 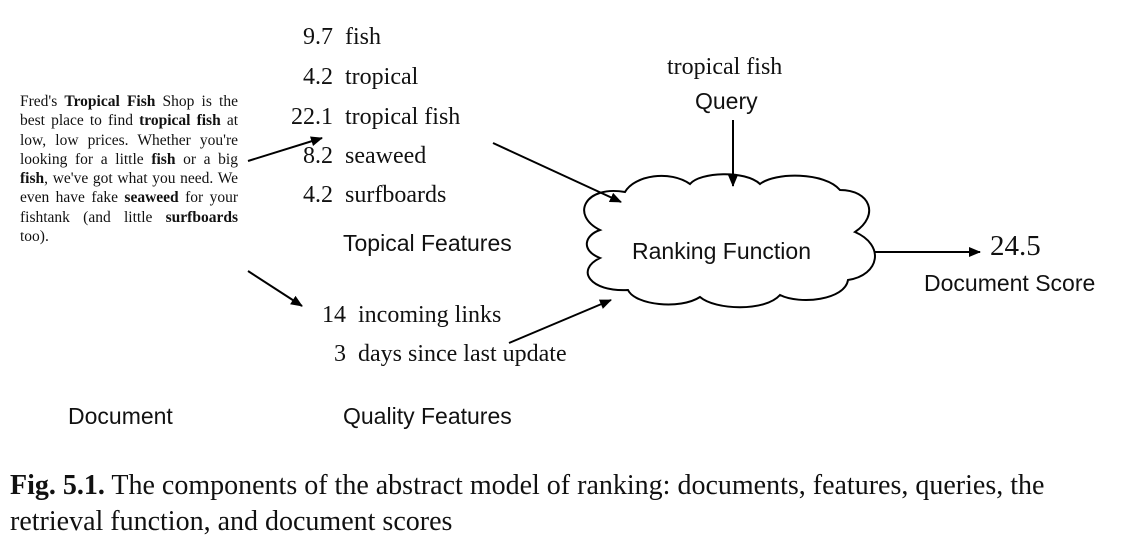 What do you see at coordinates (120, 416) in the screenshot?
I see `document-label: Document` at bounding box center [120, 416].